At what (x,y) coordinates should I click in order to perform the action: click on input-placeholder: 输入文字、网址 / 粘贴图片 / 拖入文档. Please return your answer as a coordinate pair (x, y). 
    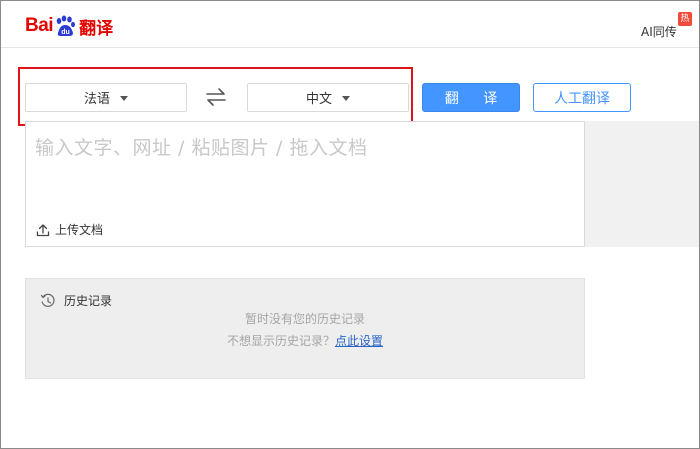
    Looking at the image, I should click on (201, 148).